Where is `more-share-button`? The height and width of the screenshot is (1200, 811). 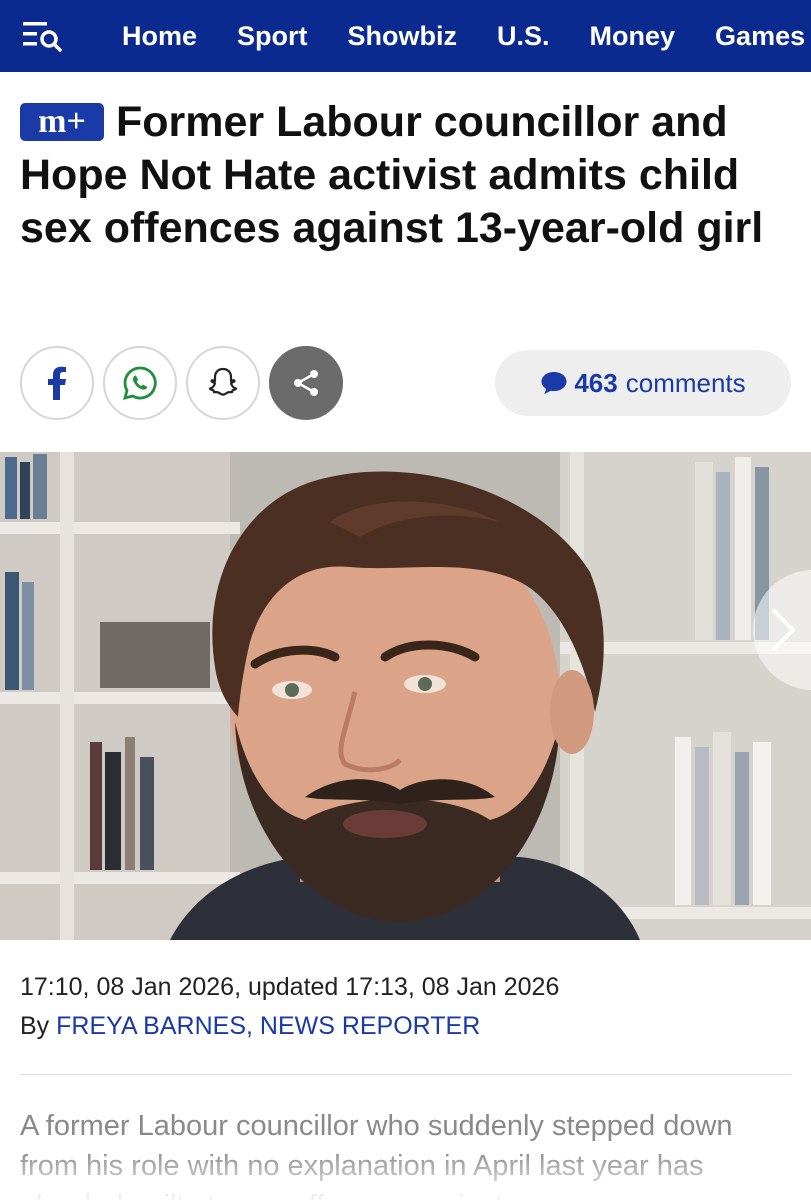 more-share-button is located at coordinates (306, 383).